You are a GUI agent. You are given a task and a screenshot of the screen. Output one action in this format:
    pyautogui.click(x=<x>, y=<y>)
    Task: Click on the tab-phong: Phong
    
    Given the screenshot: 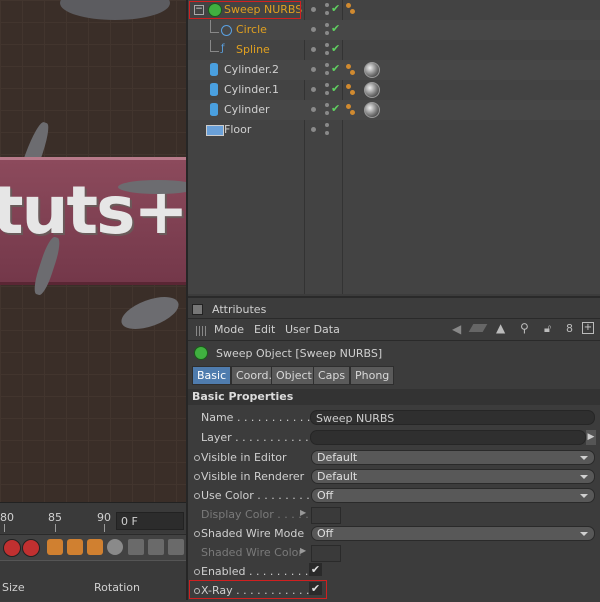 What is the action you would take?
    pyautogui.click(x=372, y=375)
    